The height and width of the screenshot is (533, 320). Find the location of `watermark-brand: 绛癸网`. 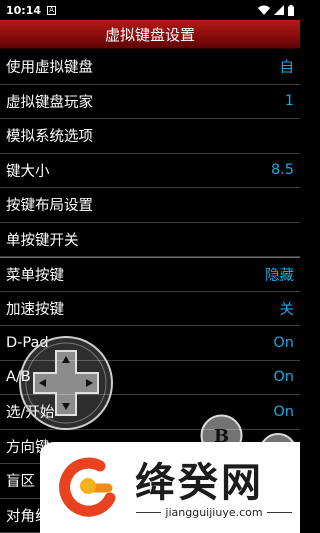

watermark-brand: 绛癸网 is located at coordinates (199, 483).